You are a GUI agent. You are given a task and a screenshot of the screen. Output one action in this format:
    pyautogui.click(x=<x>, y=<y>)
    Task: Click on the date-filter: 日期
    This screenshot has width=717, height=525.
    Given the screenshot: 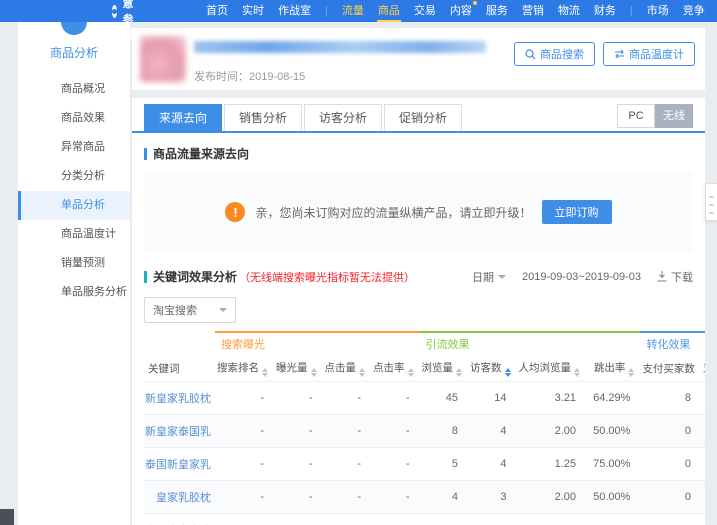 What is the action you would take?
    pyautogui.click(x=489, y=277)
    